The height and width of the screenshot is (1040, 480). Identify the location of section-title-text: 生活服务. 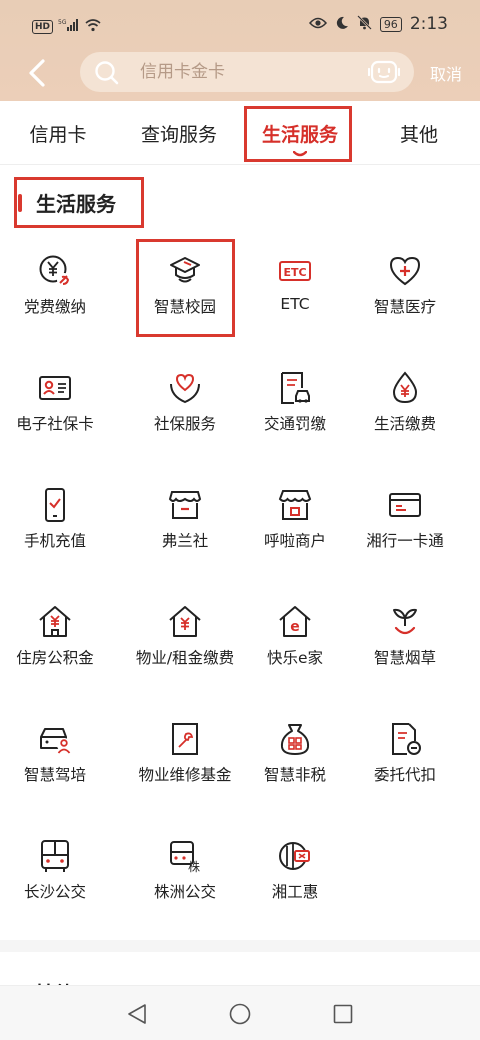
(76, 204).